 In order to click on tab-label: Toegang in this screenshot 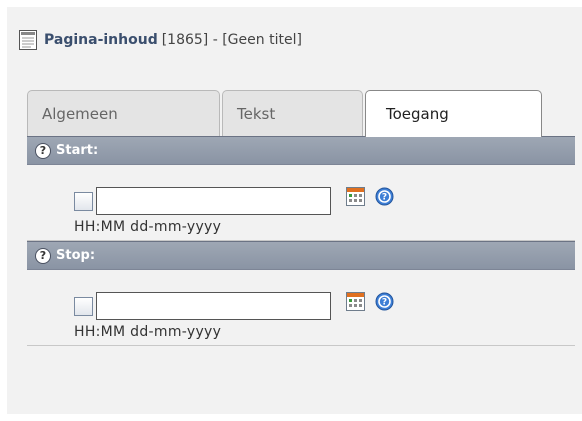, I will do `click(417, 114)`.